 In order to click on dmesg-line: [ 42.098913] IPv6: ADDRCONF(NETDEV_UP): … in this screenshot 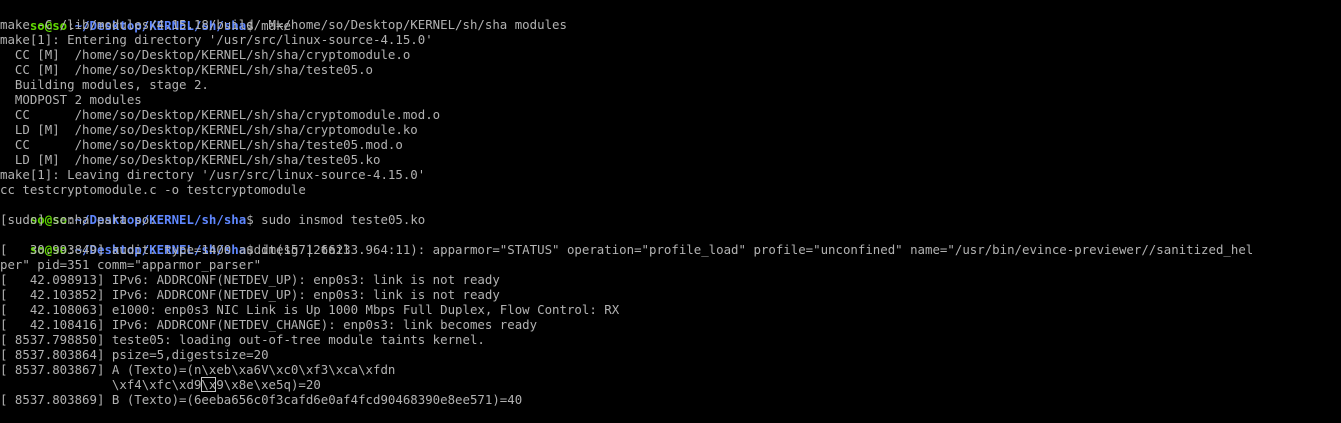, I will do `click(250, 279)`.